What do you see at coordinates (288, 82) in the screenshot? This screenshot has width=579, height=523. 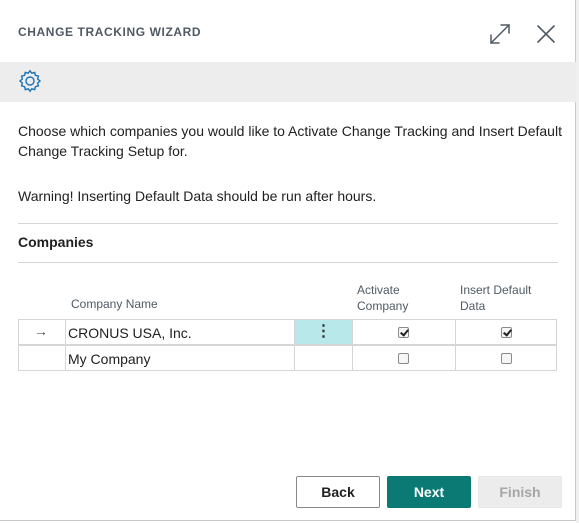 I see `action-toolbar` at bounding box center [288, 82].